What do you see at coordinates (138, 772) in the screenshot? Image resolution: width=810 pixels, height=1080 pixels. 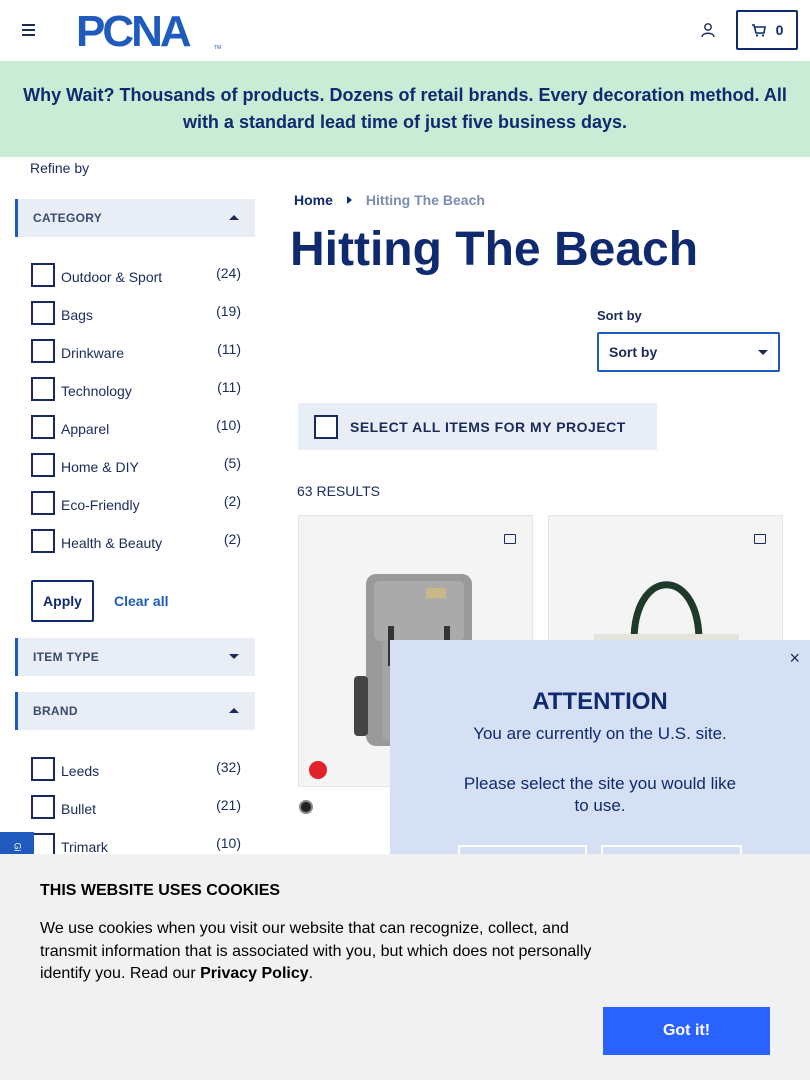 I see `facet-option: Leeds (32)` at bounding box center [138, 772].